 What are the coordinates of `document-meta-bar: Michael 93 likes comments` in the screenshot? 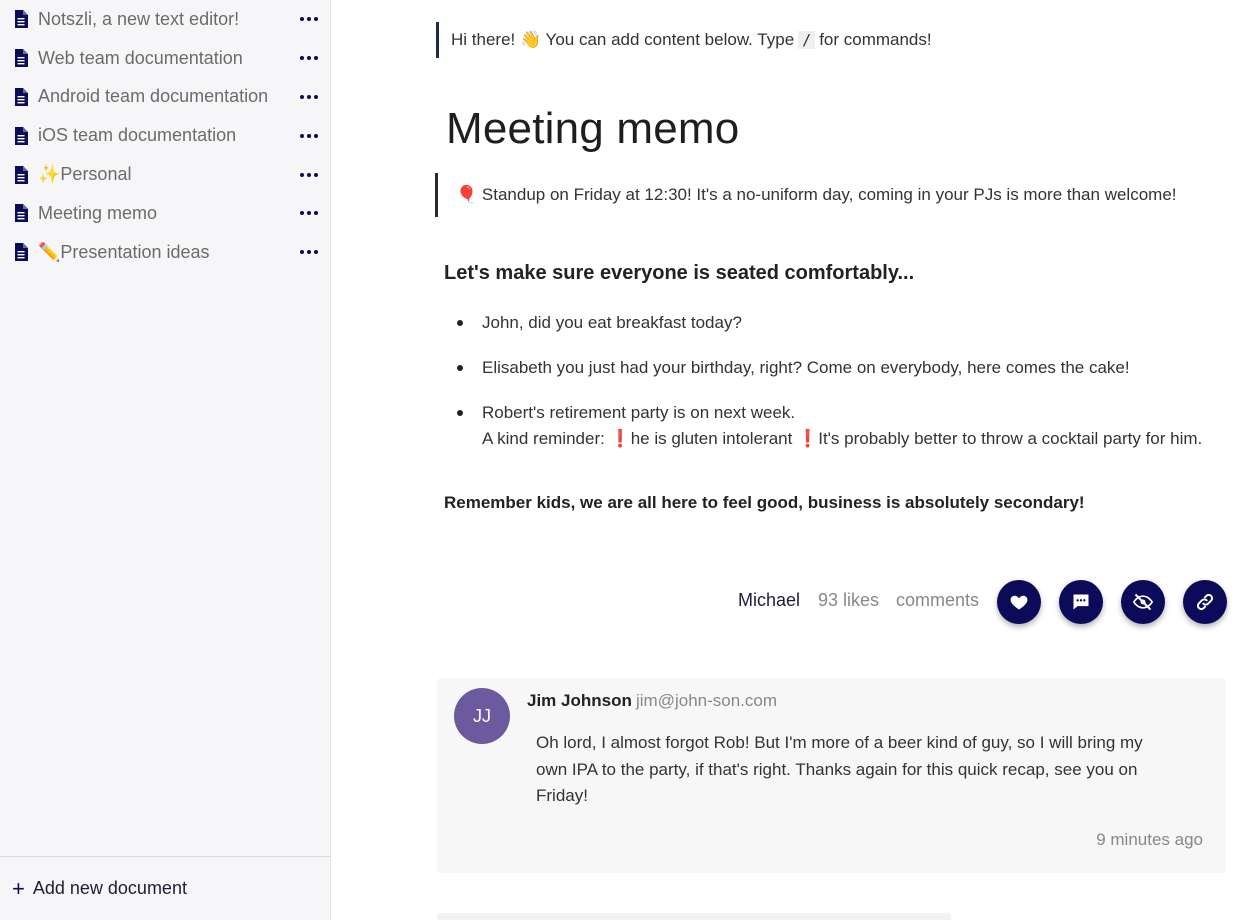 It's located at (795, 602).